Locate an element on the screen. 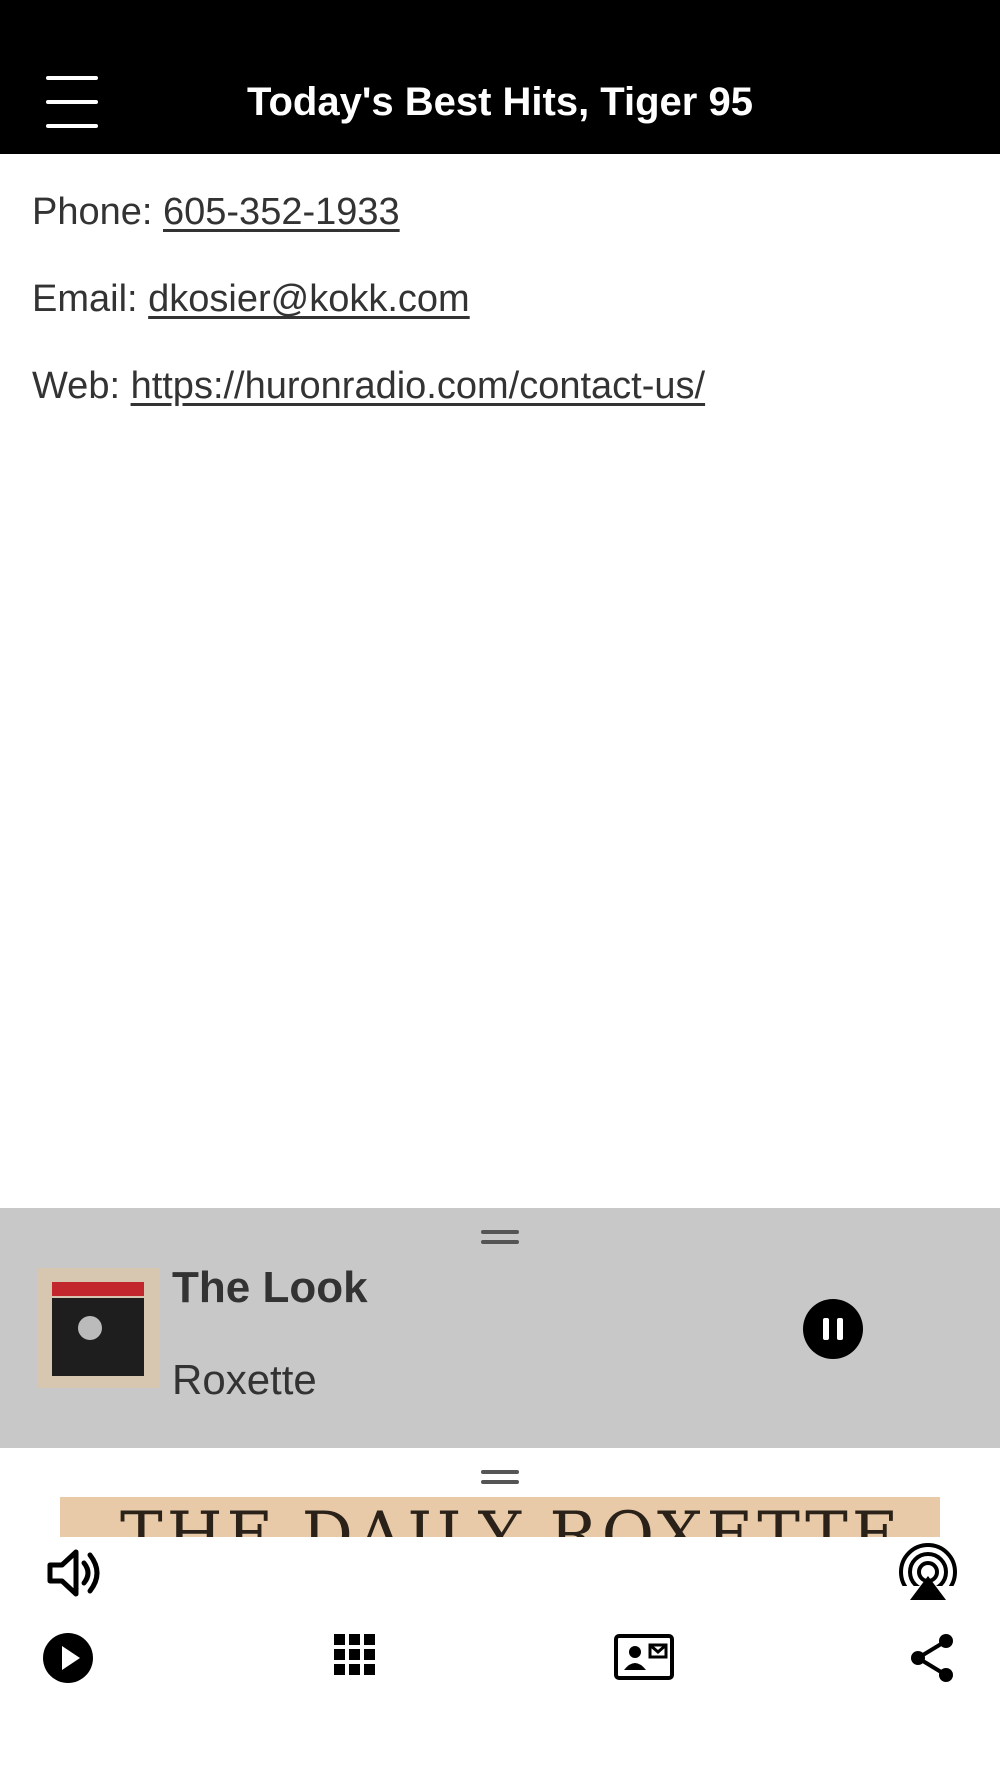  album-art-large: THE DAILY ROXETTE is located at coordinates (500, 1517).